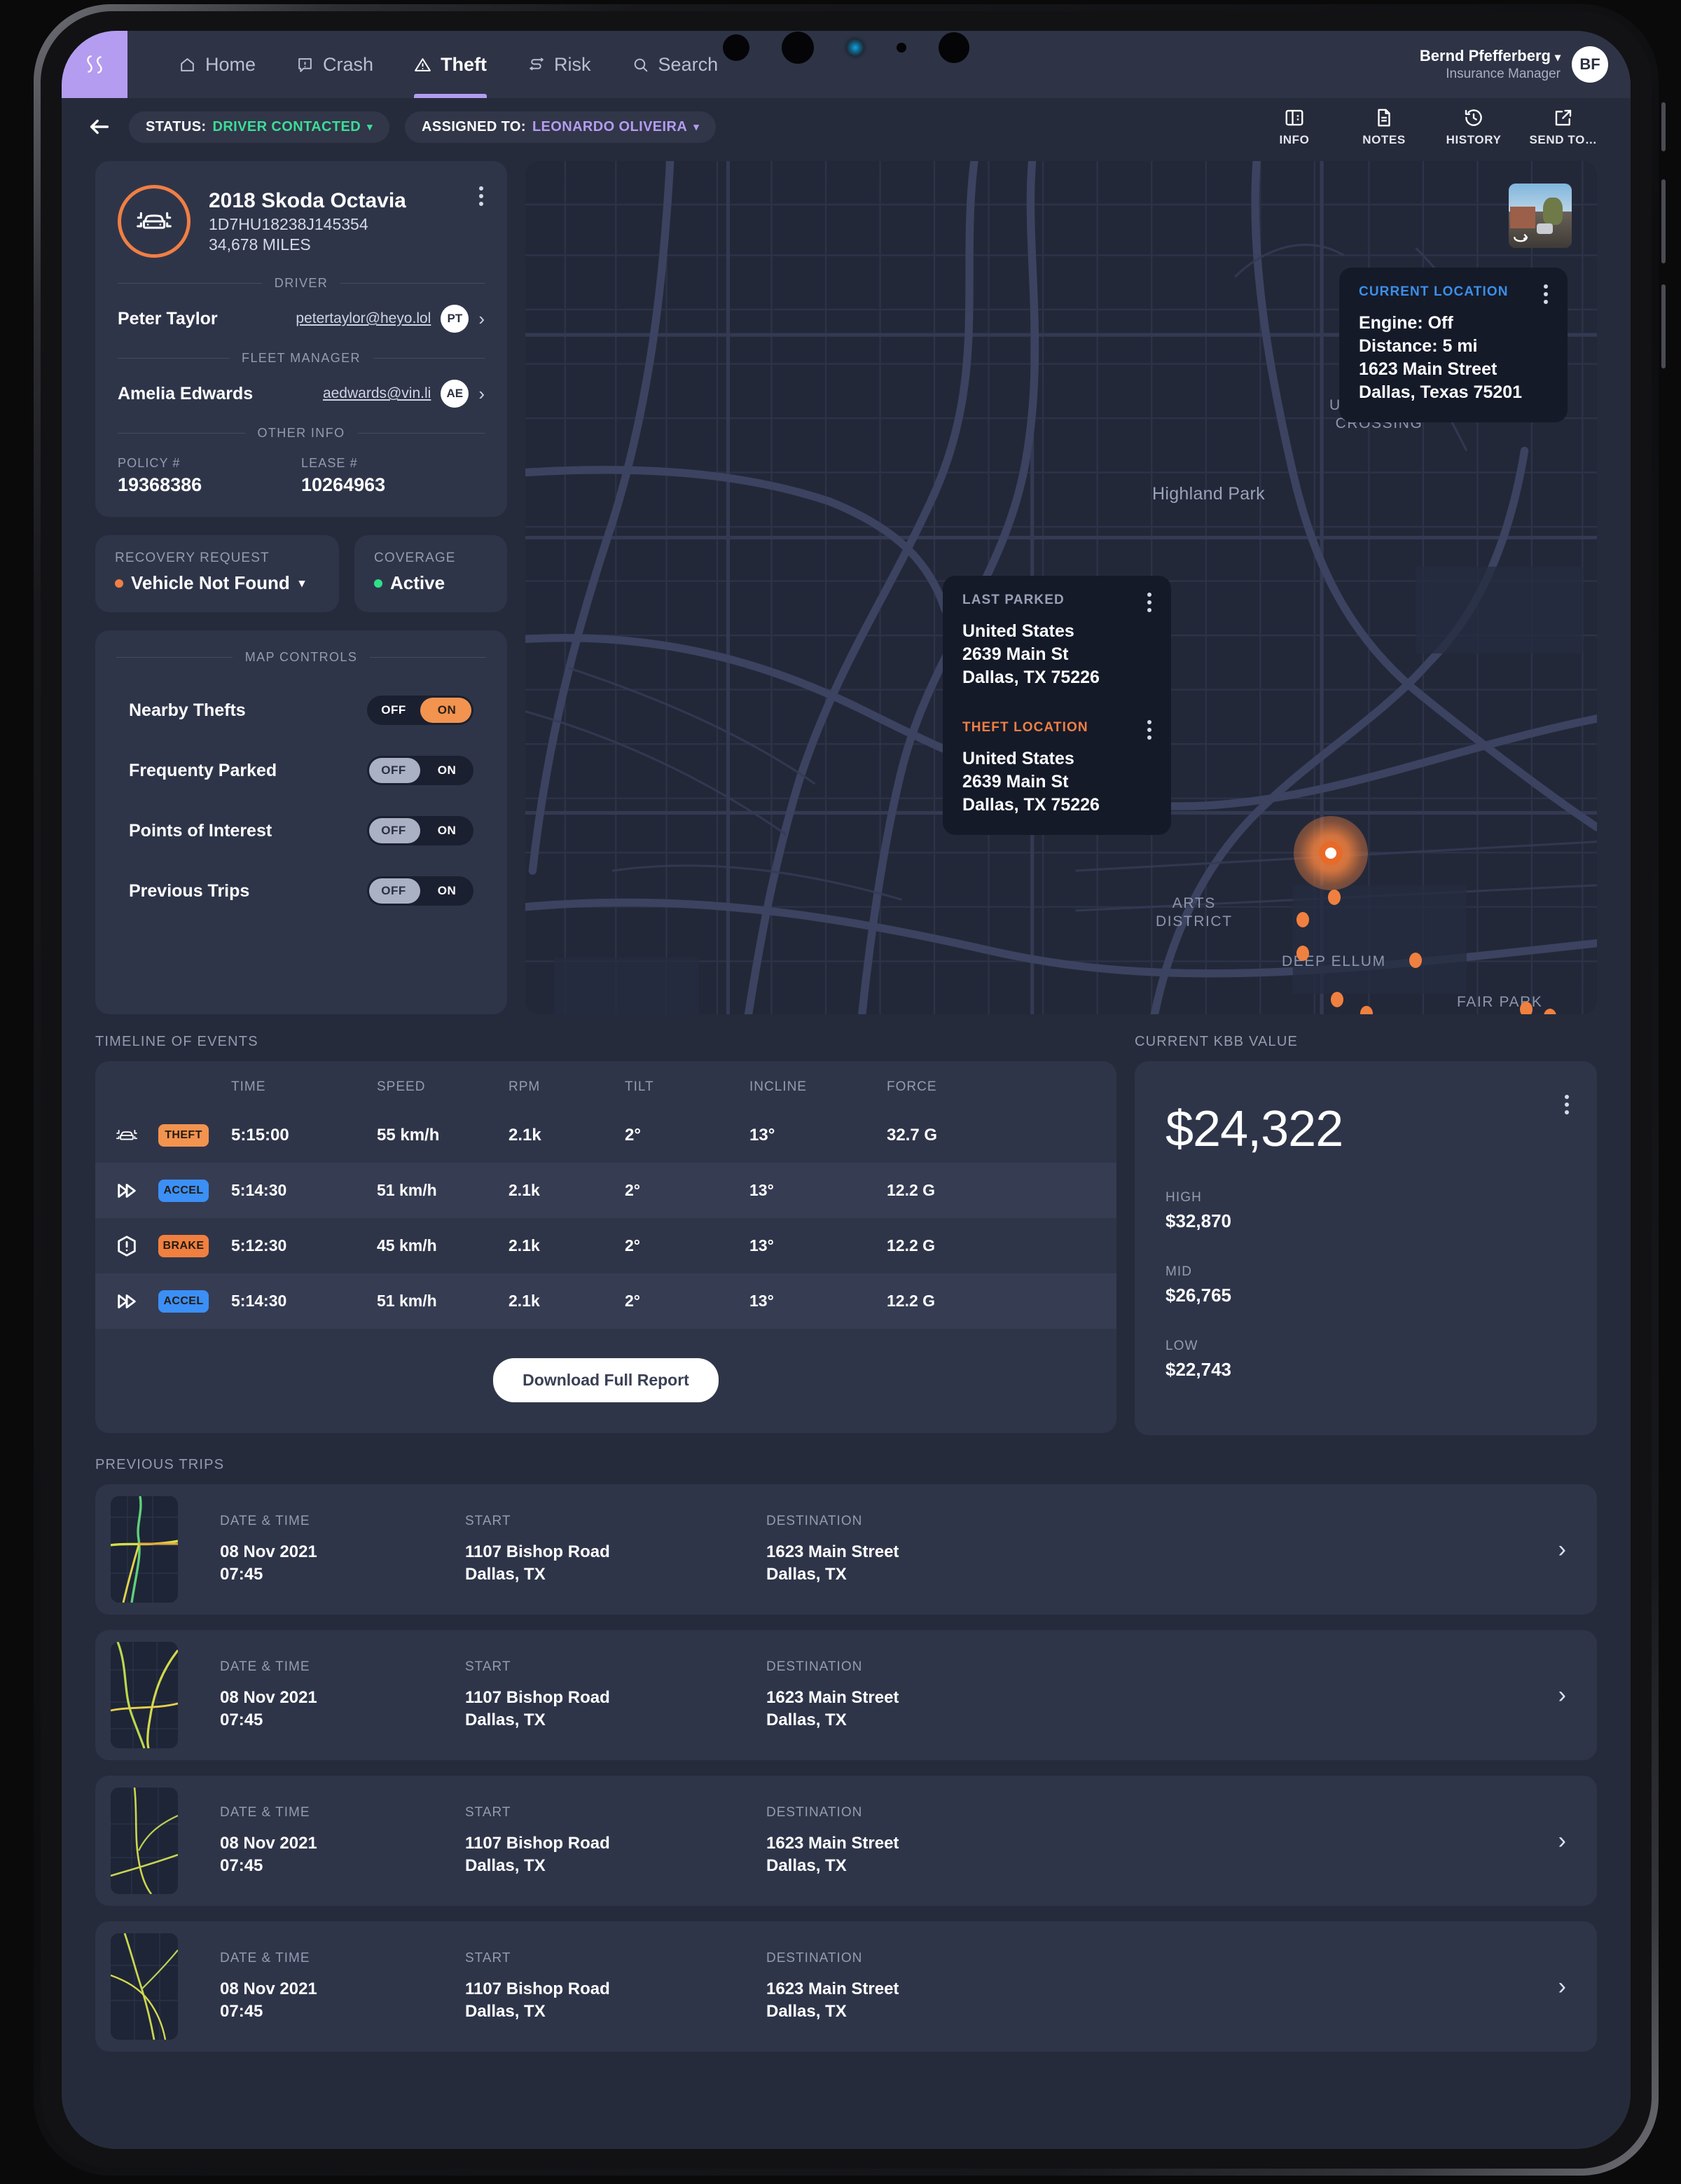  What do you see at coordinates (420, 891) in the screenshot?
I see `toggle-previous-trips: OFF ON` at bounding box center [420, 891].